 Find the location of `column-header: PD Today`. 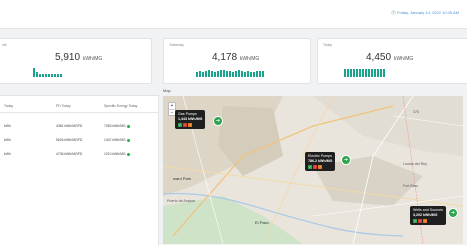

column-header: PD Today is located at coordinates (63, 106).